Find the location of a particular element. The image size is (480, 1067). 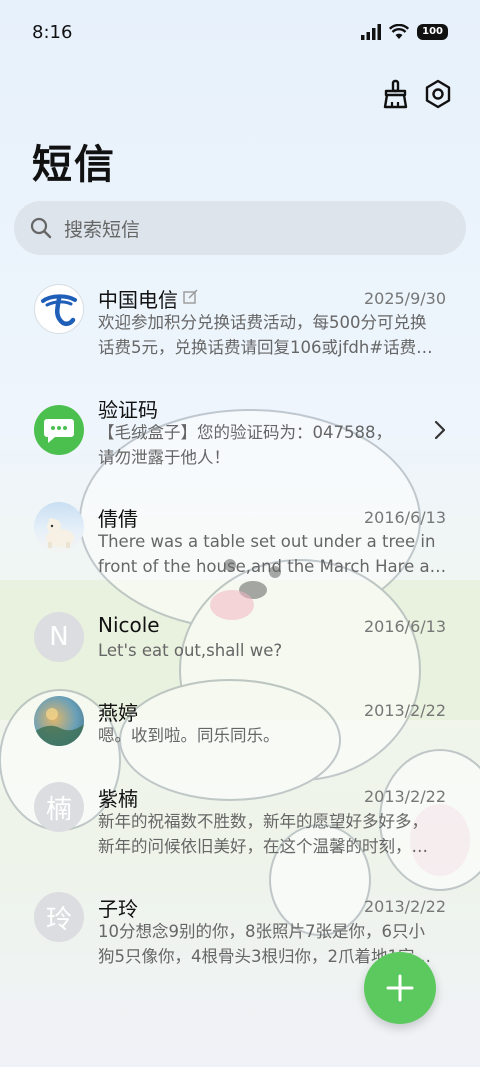

sender-name: 紫楠 is located at coordinates (118, 799).